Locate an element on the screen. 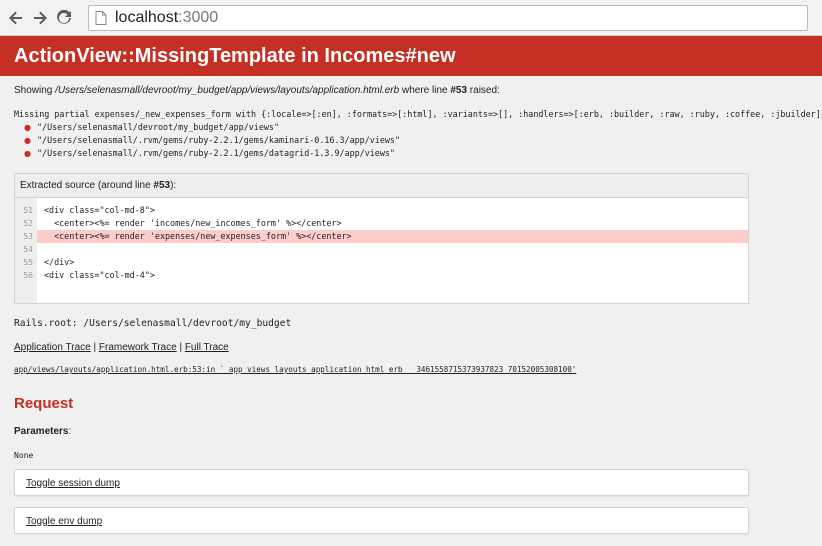 This screenshot has height=546, width=822. page-icon is located at coordinates (101, 17).